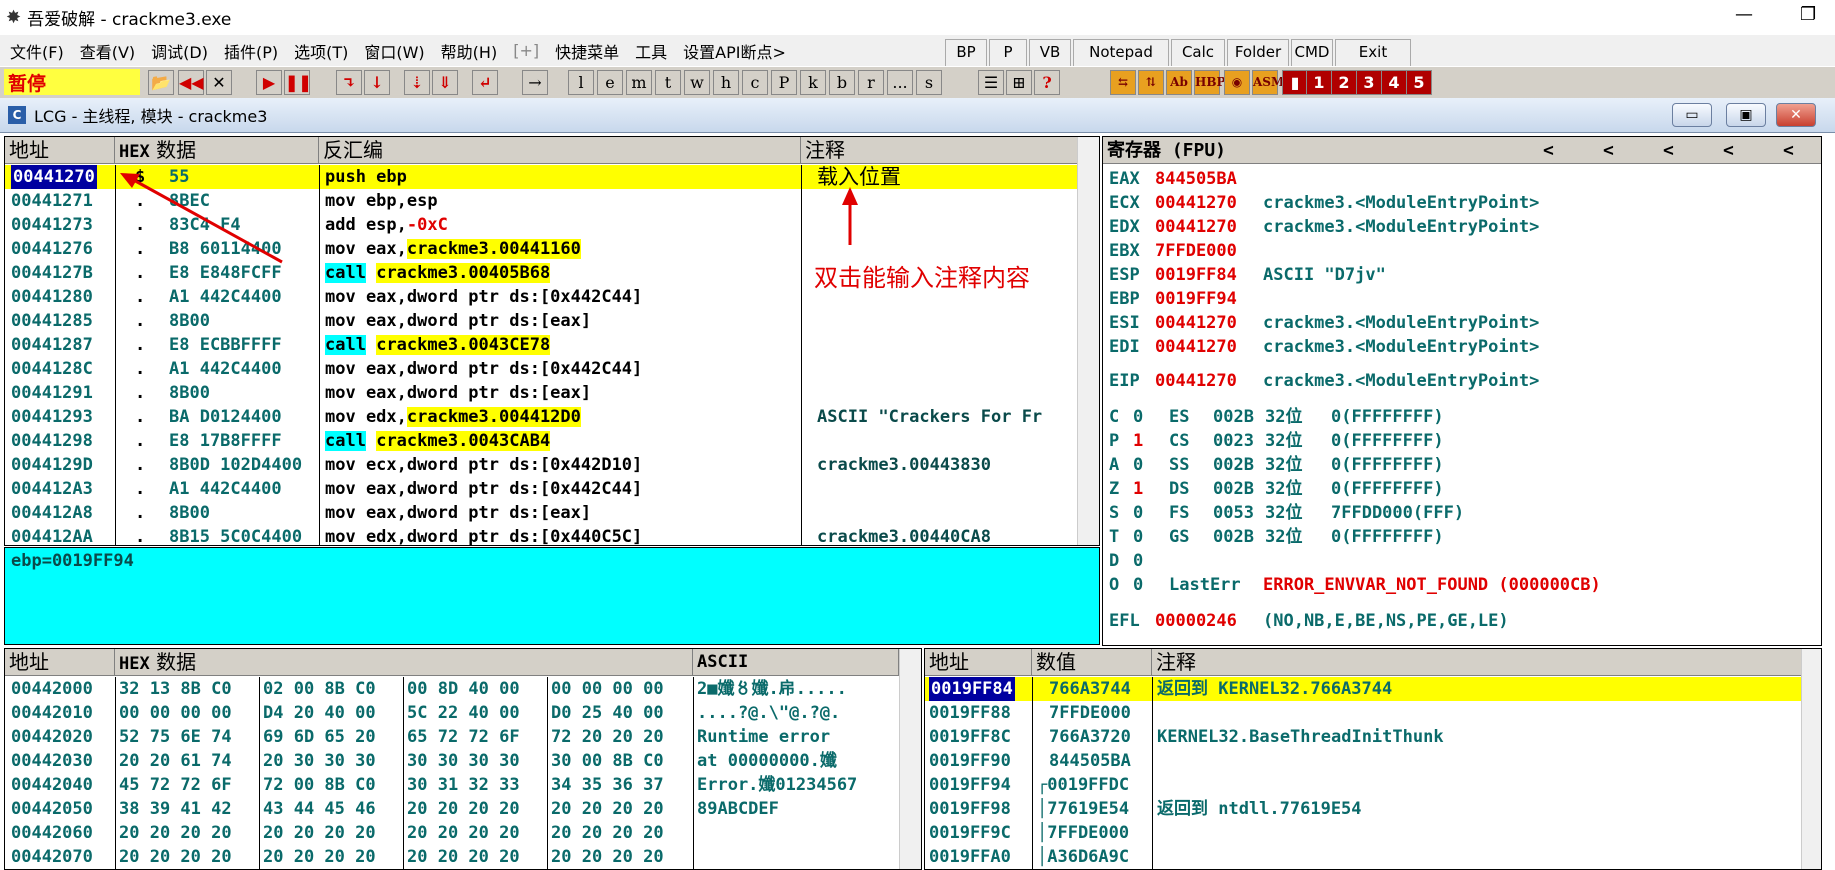  What do you see at coordinates (1179, 82) in the screenshot?
I see `plugin-icon-3: Ab` at bounding box center [1179, 82].